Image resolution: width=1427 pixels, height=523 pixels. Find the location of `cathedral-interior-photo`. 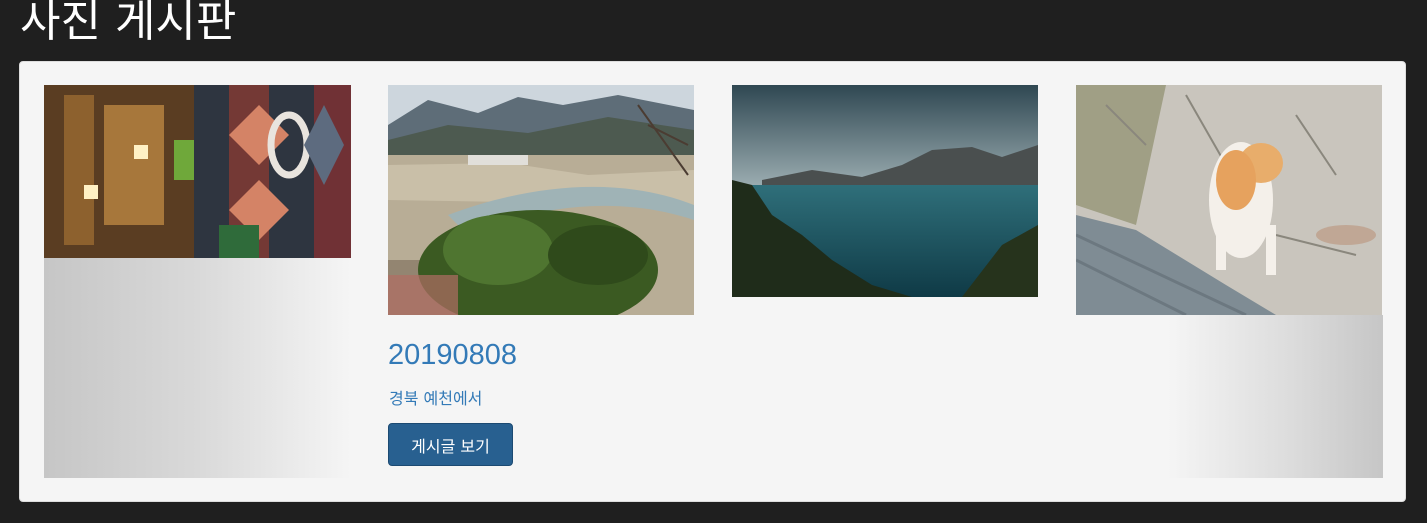

cathedral-interior-photo is located at coordinates (197, 171).